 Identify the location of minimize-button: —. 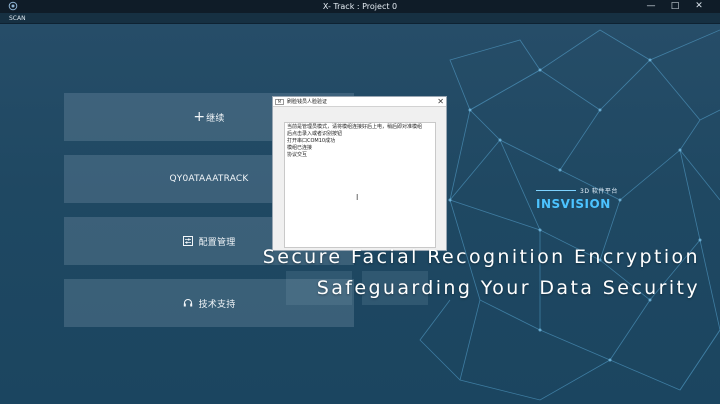
(651, 6).